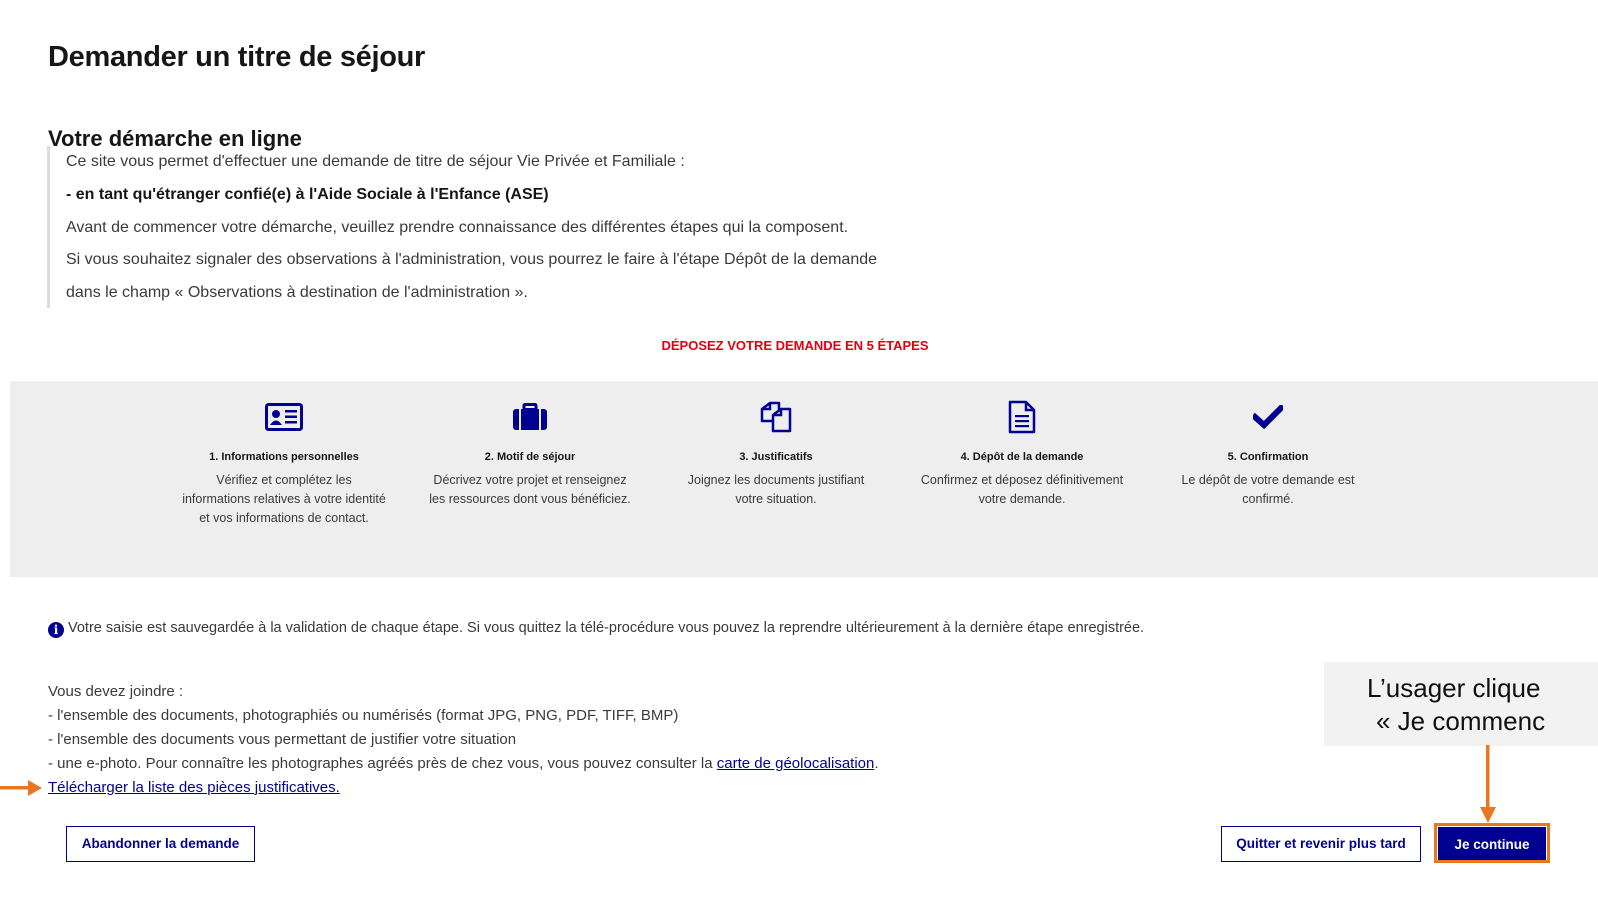 The height and width of the screenshot is (902, 1598). I want to click on checkmark-icon, so click(1268, 417).